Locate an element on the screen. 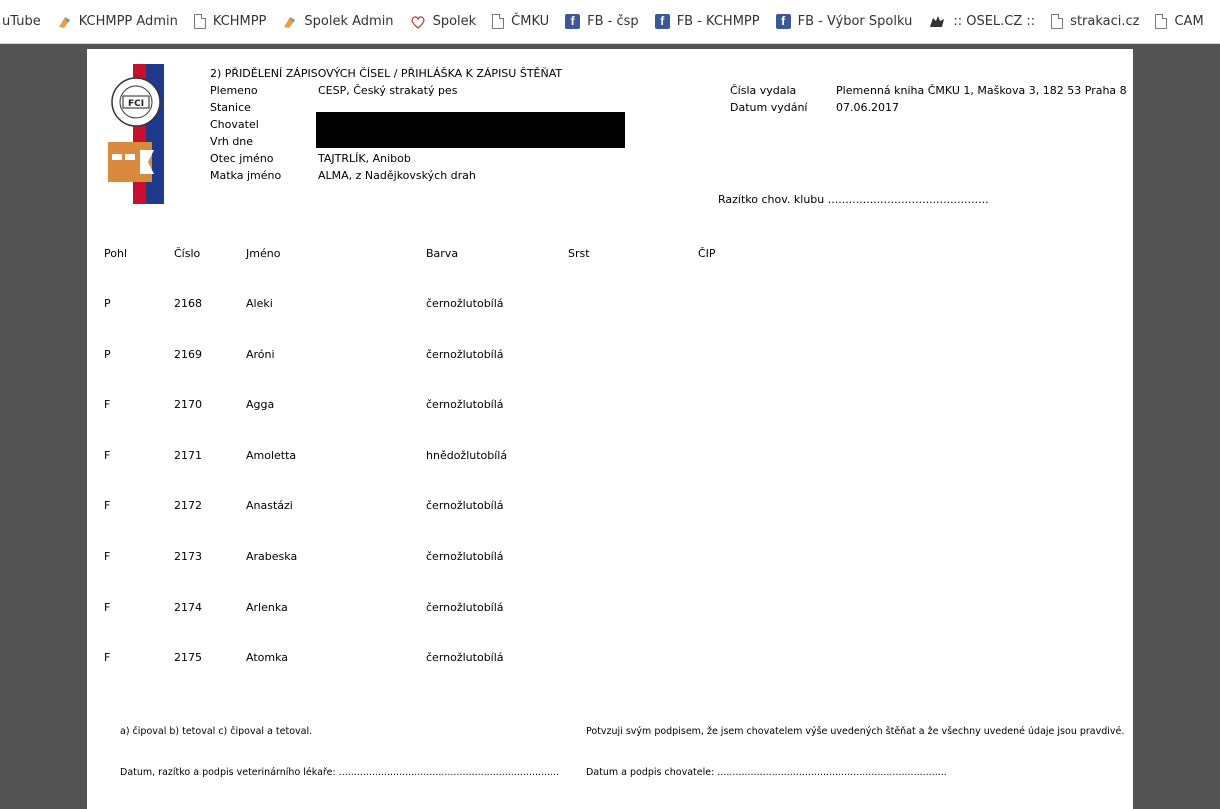  row-number: 2175 is located at coordinates (188, 658).